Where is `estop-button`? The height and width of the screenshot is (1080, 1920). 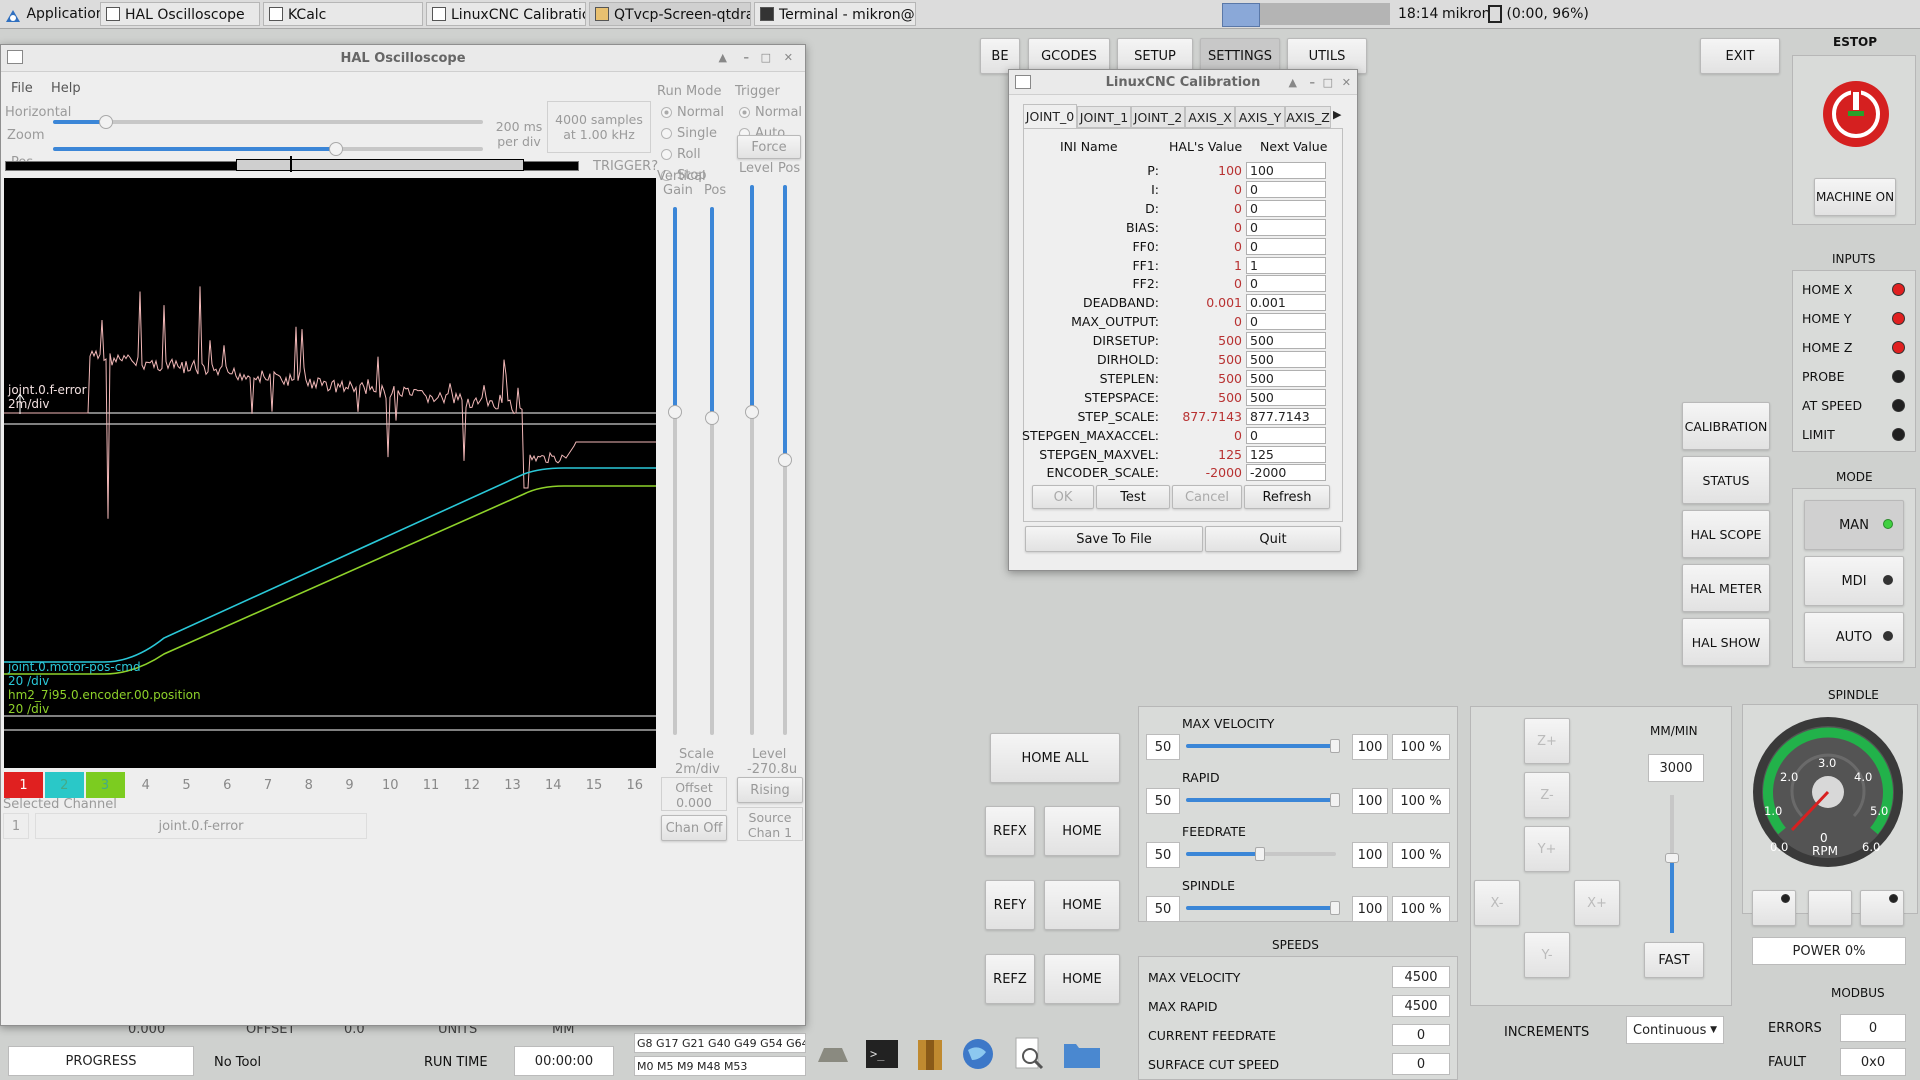 estop-button is located at coordinates (1856, 114).